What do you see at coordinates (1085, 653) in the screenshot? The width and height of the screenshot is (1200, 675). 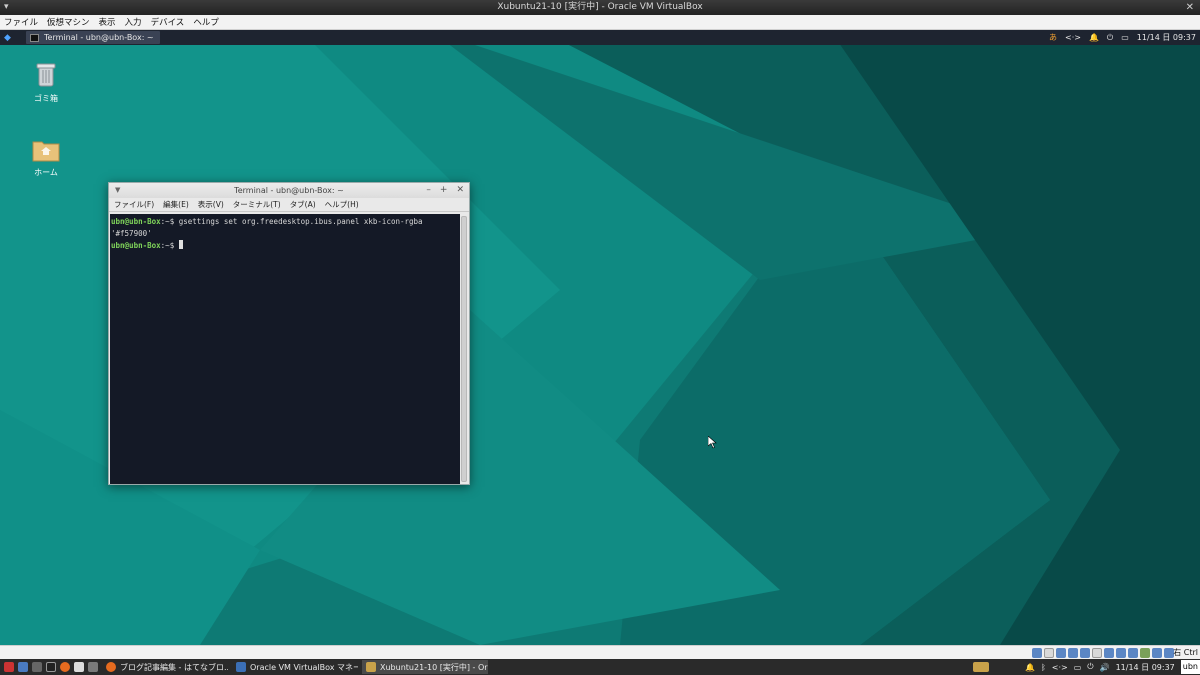 I see `usb-status-icon` at bounding box center [1085, 653].